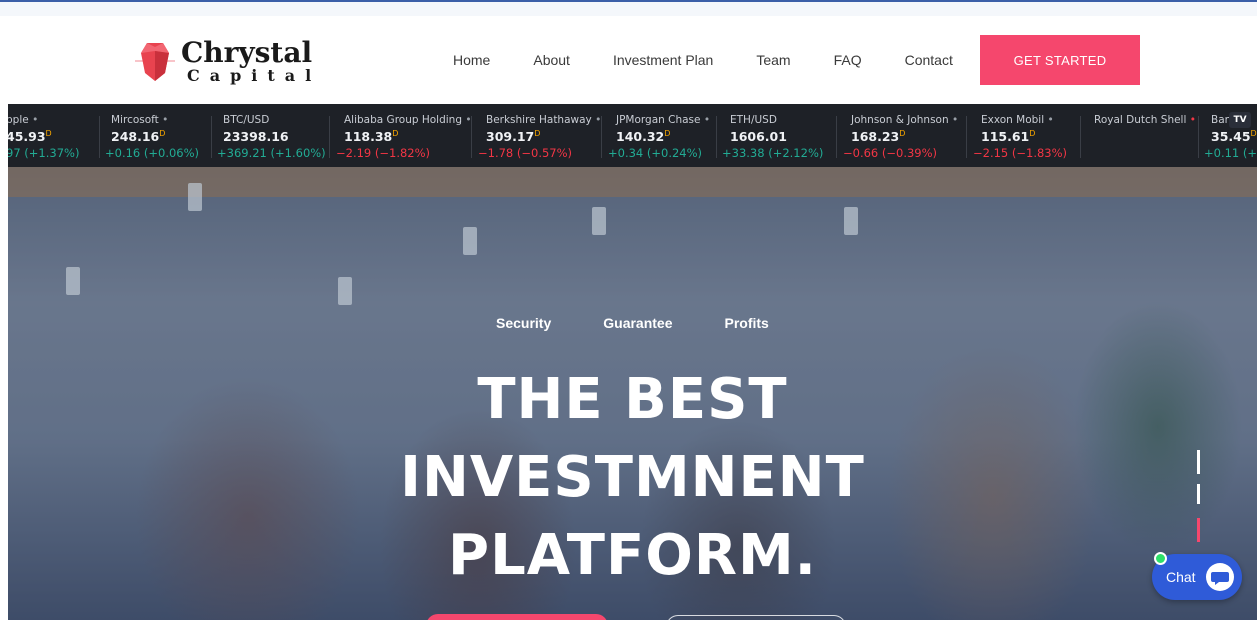 The width and height of the screenshot is (1257, 620). I want to click on ticker-change: −2.19 (−1.82%), so click(383, 153).